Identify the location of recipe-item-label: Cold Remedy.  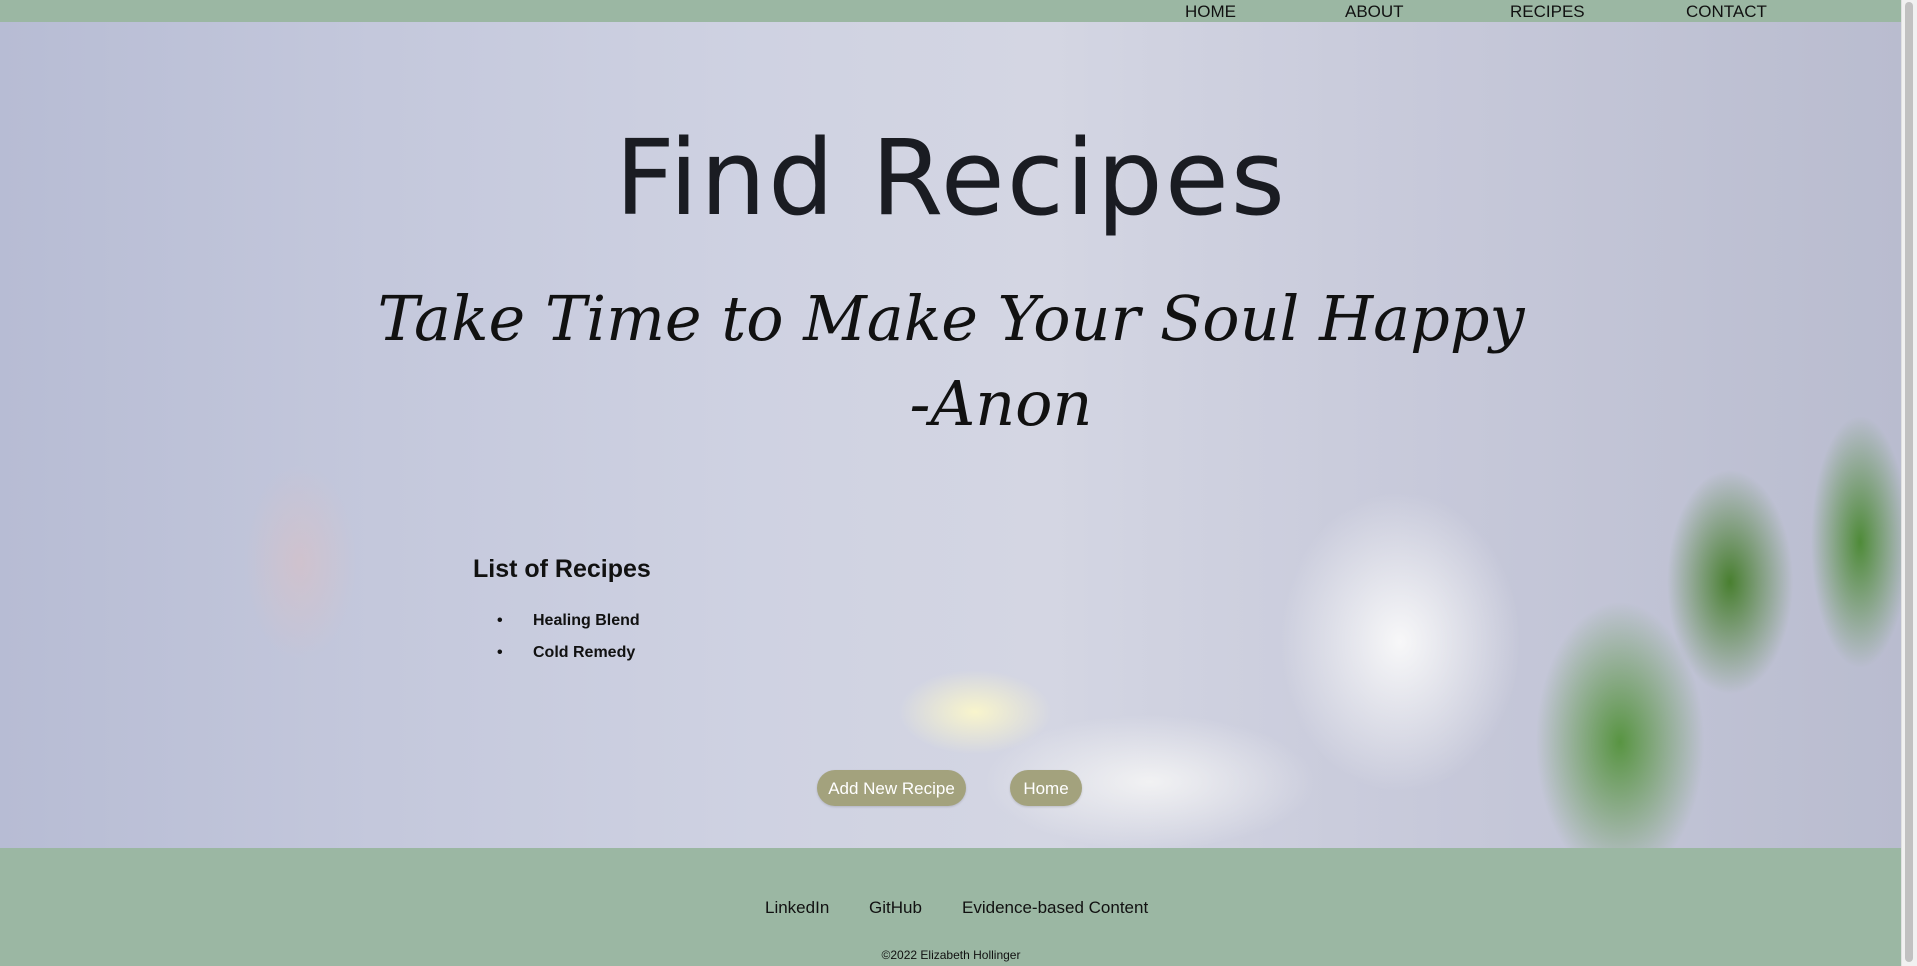
(584, 652).